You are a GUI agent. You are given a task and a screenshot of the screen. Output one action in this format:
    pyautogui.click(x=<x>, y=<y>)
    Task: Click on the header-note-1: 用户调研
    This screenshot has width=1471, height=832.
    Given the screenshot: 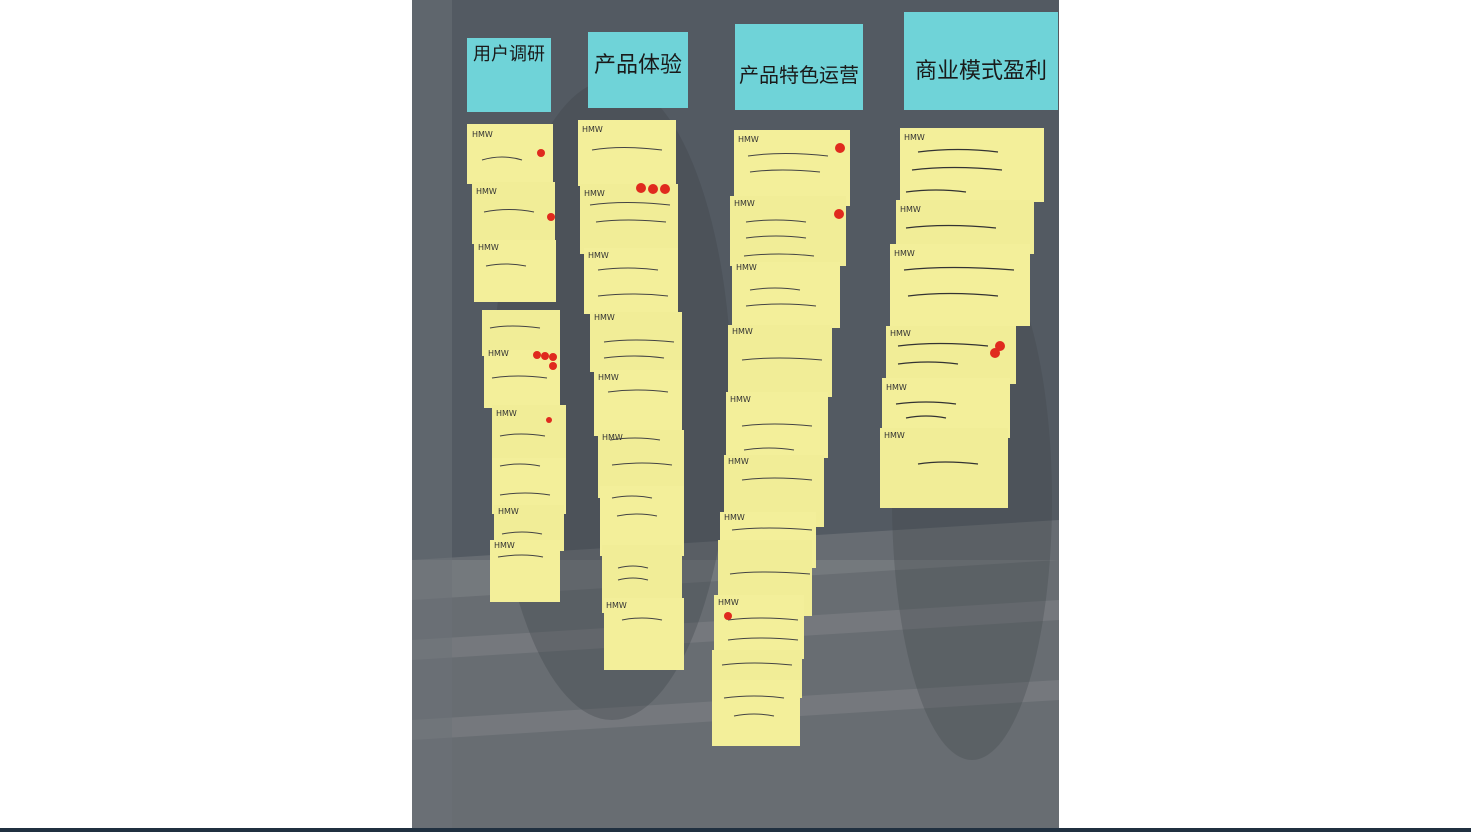 What is the action you would take?
    pyautogui.click(x=509, y=75)
    